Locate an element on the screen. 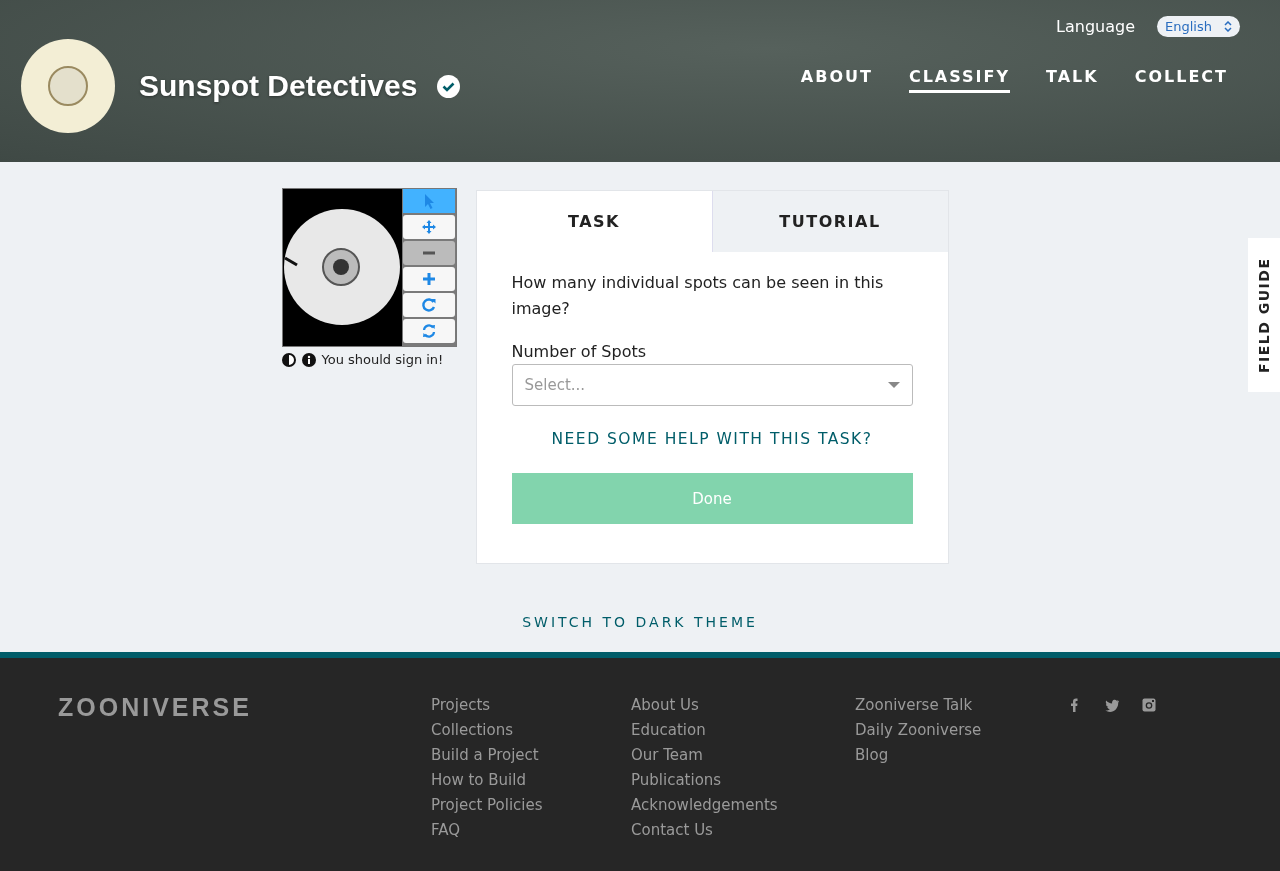 The height and width of the screenshot is (871, 1280). plus-icon is located at coordinates (428, 279).